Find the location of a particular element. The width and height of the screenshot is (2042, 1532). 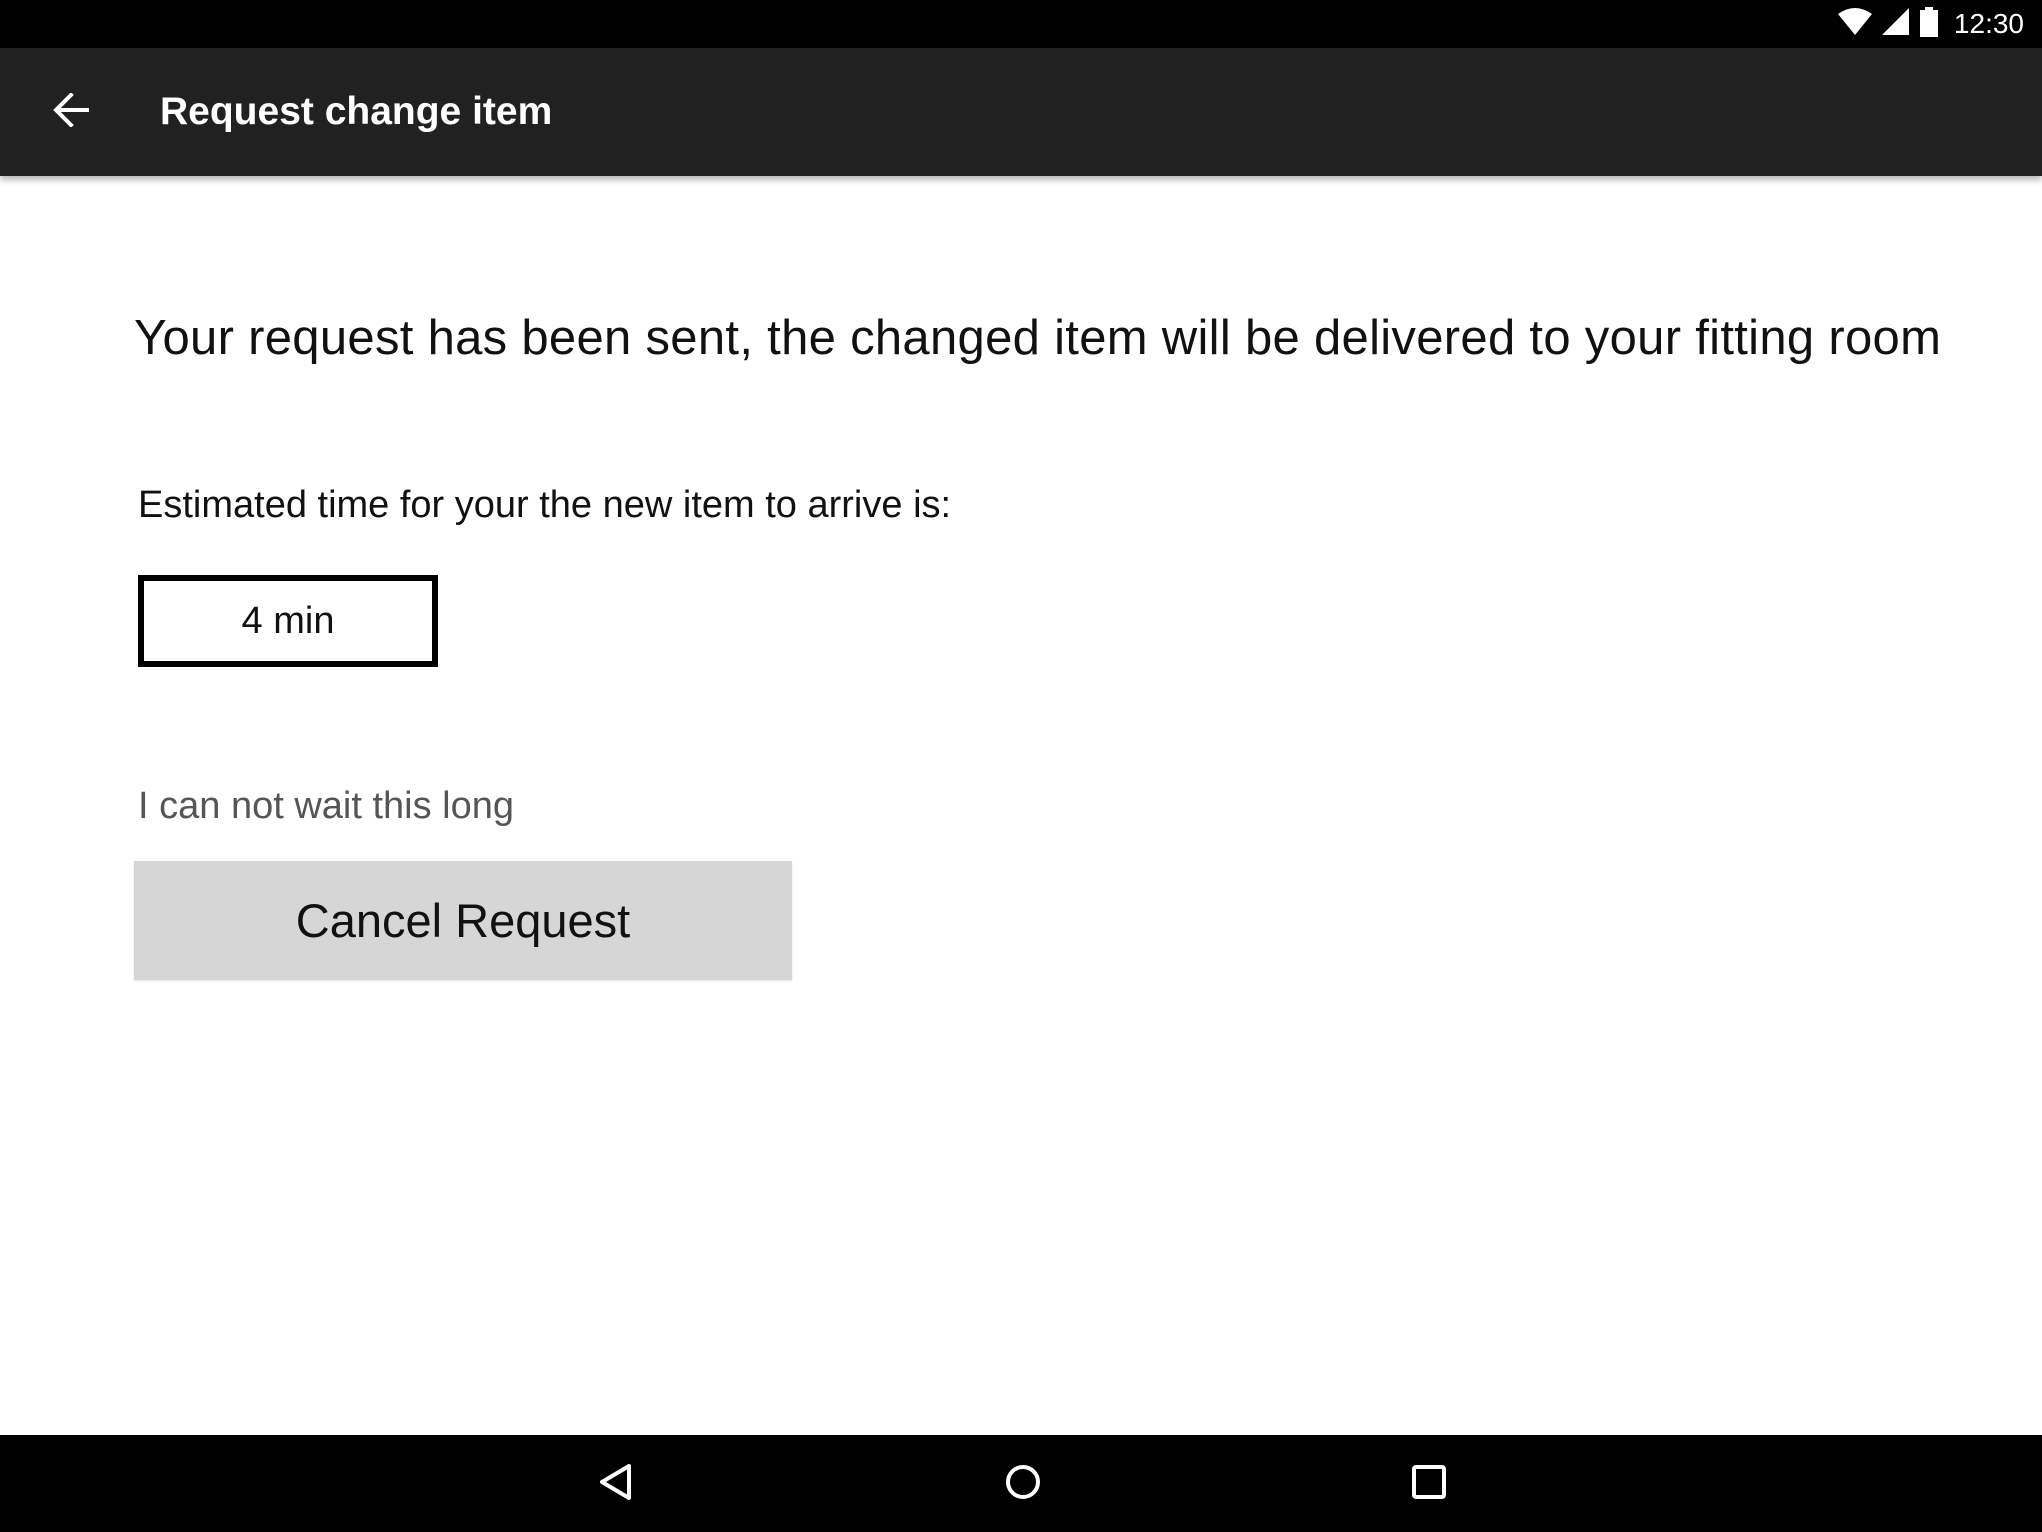

home-circle-icon is located at coordinates (1023, 1484).